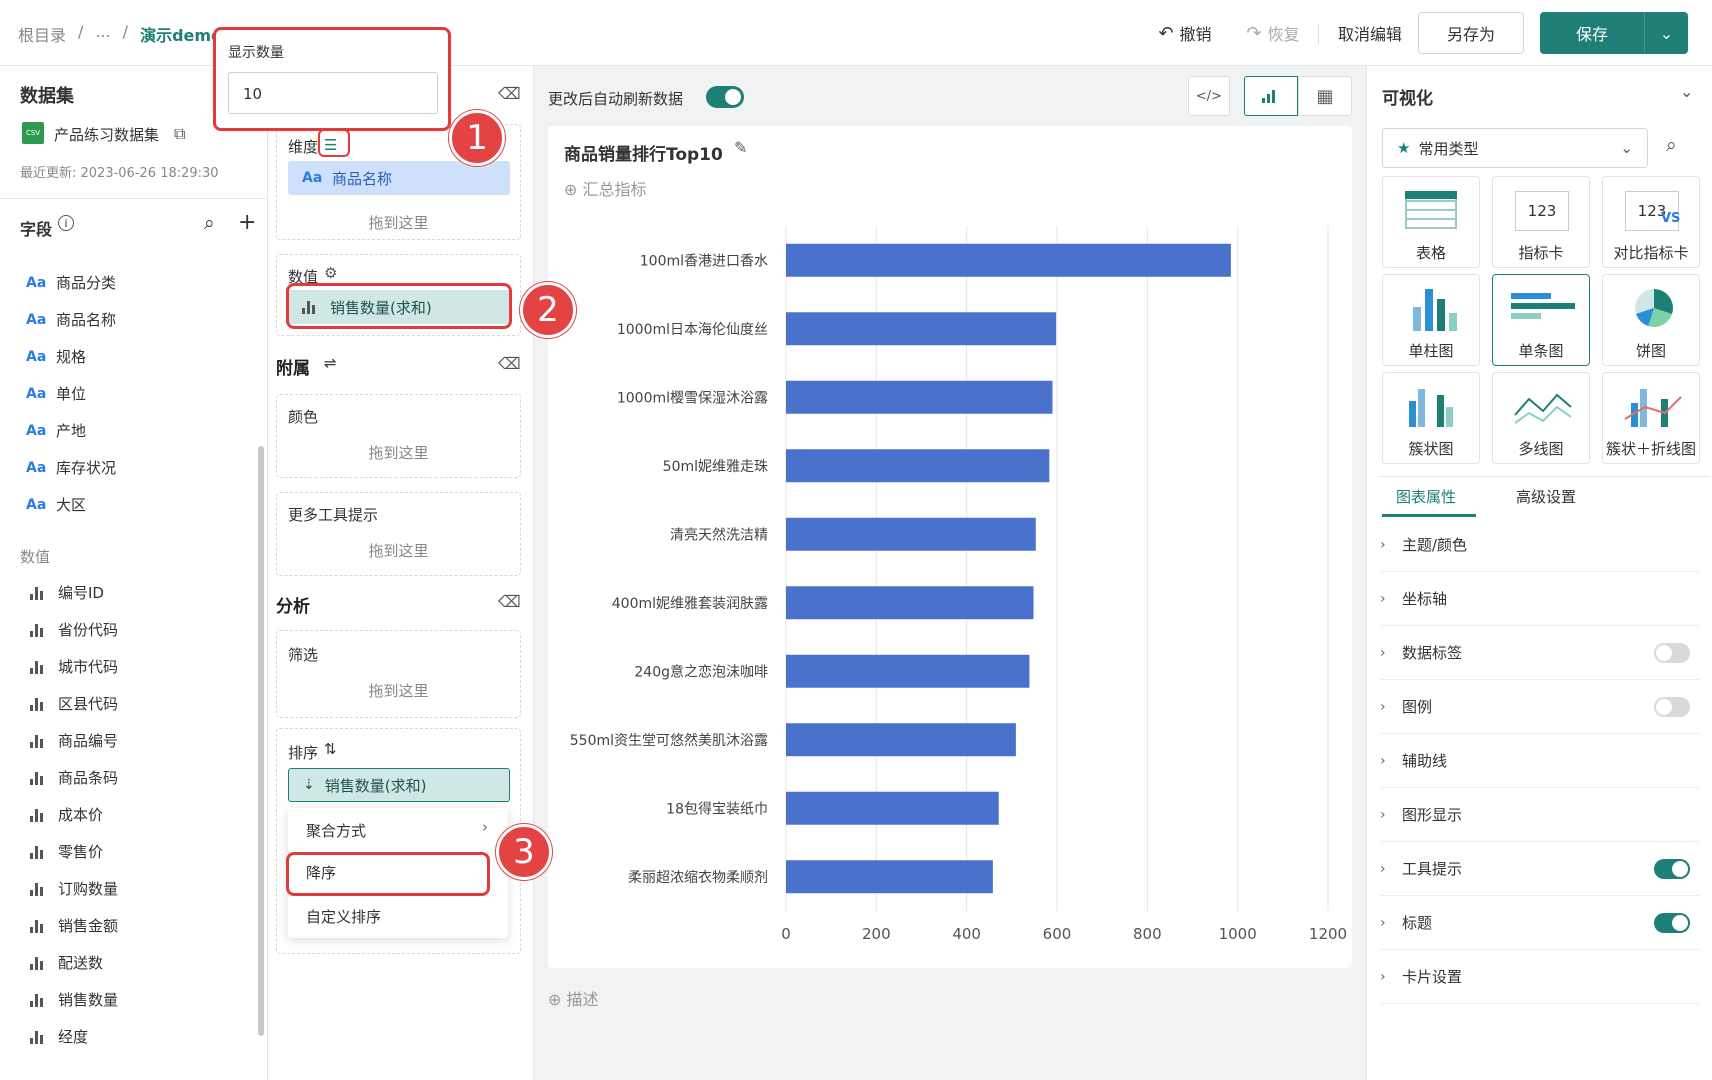 Image resolution: width=1712 pixels, height=1080 pixels. What do you see at coordinates (74, 888) in the screenshot?
I see `measure-item-8: 订购数量` at bounding box center [74, 888].